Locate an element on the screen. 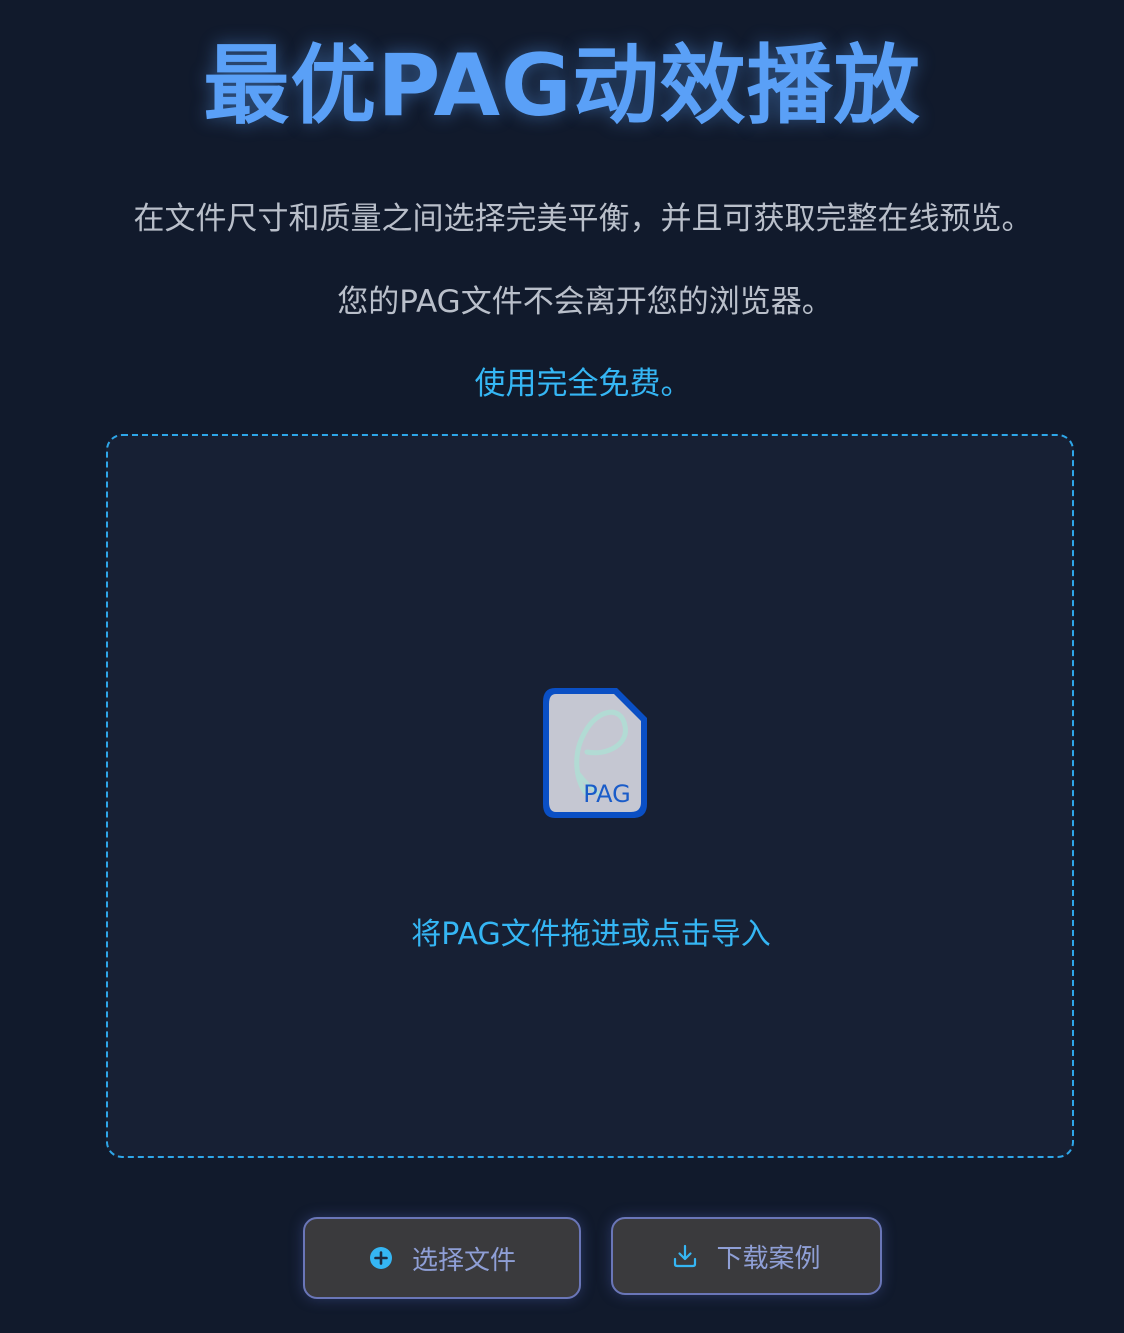  select-file-button: 选择文件 is located at coordinates (442, 1258).